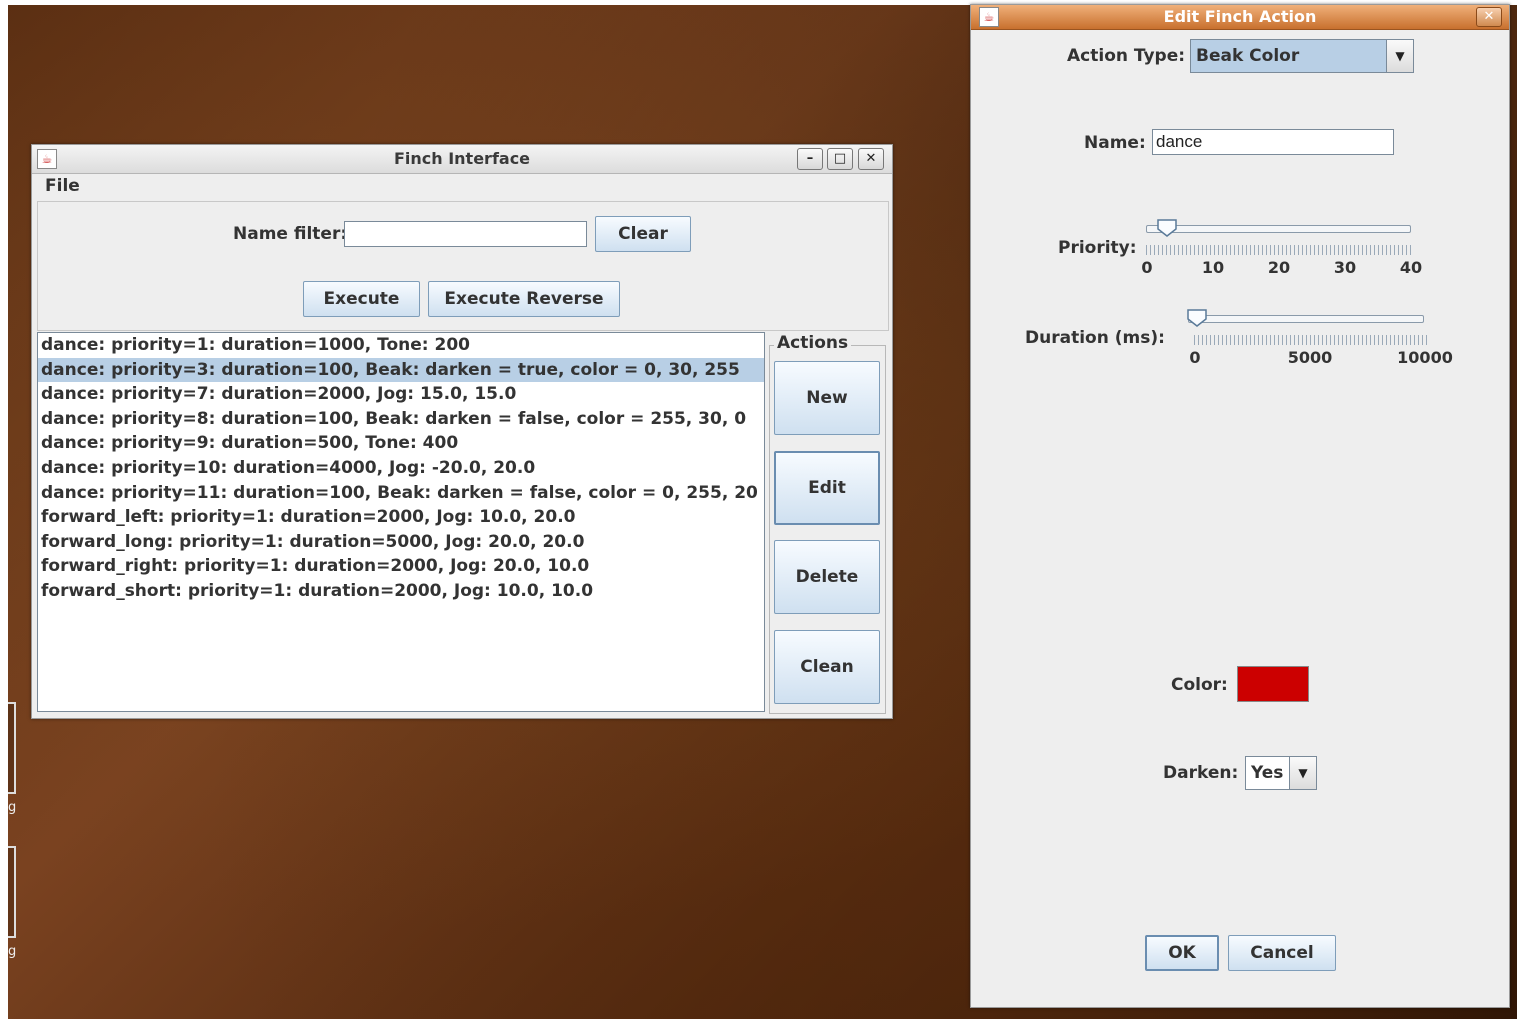 This screenshot has height=1019, width=1517. What do you see at coordinates (840, 159) in the screenshot?
I see `maximize-icon: □` at bounding box center [840, 159].